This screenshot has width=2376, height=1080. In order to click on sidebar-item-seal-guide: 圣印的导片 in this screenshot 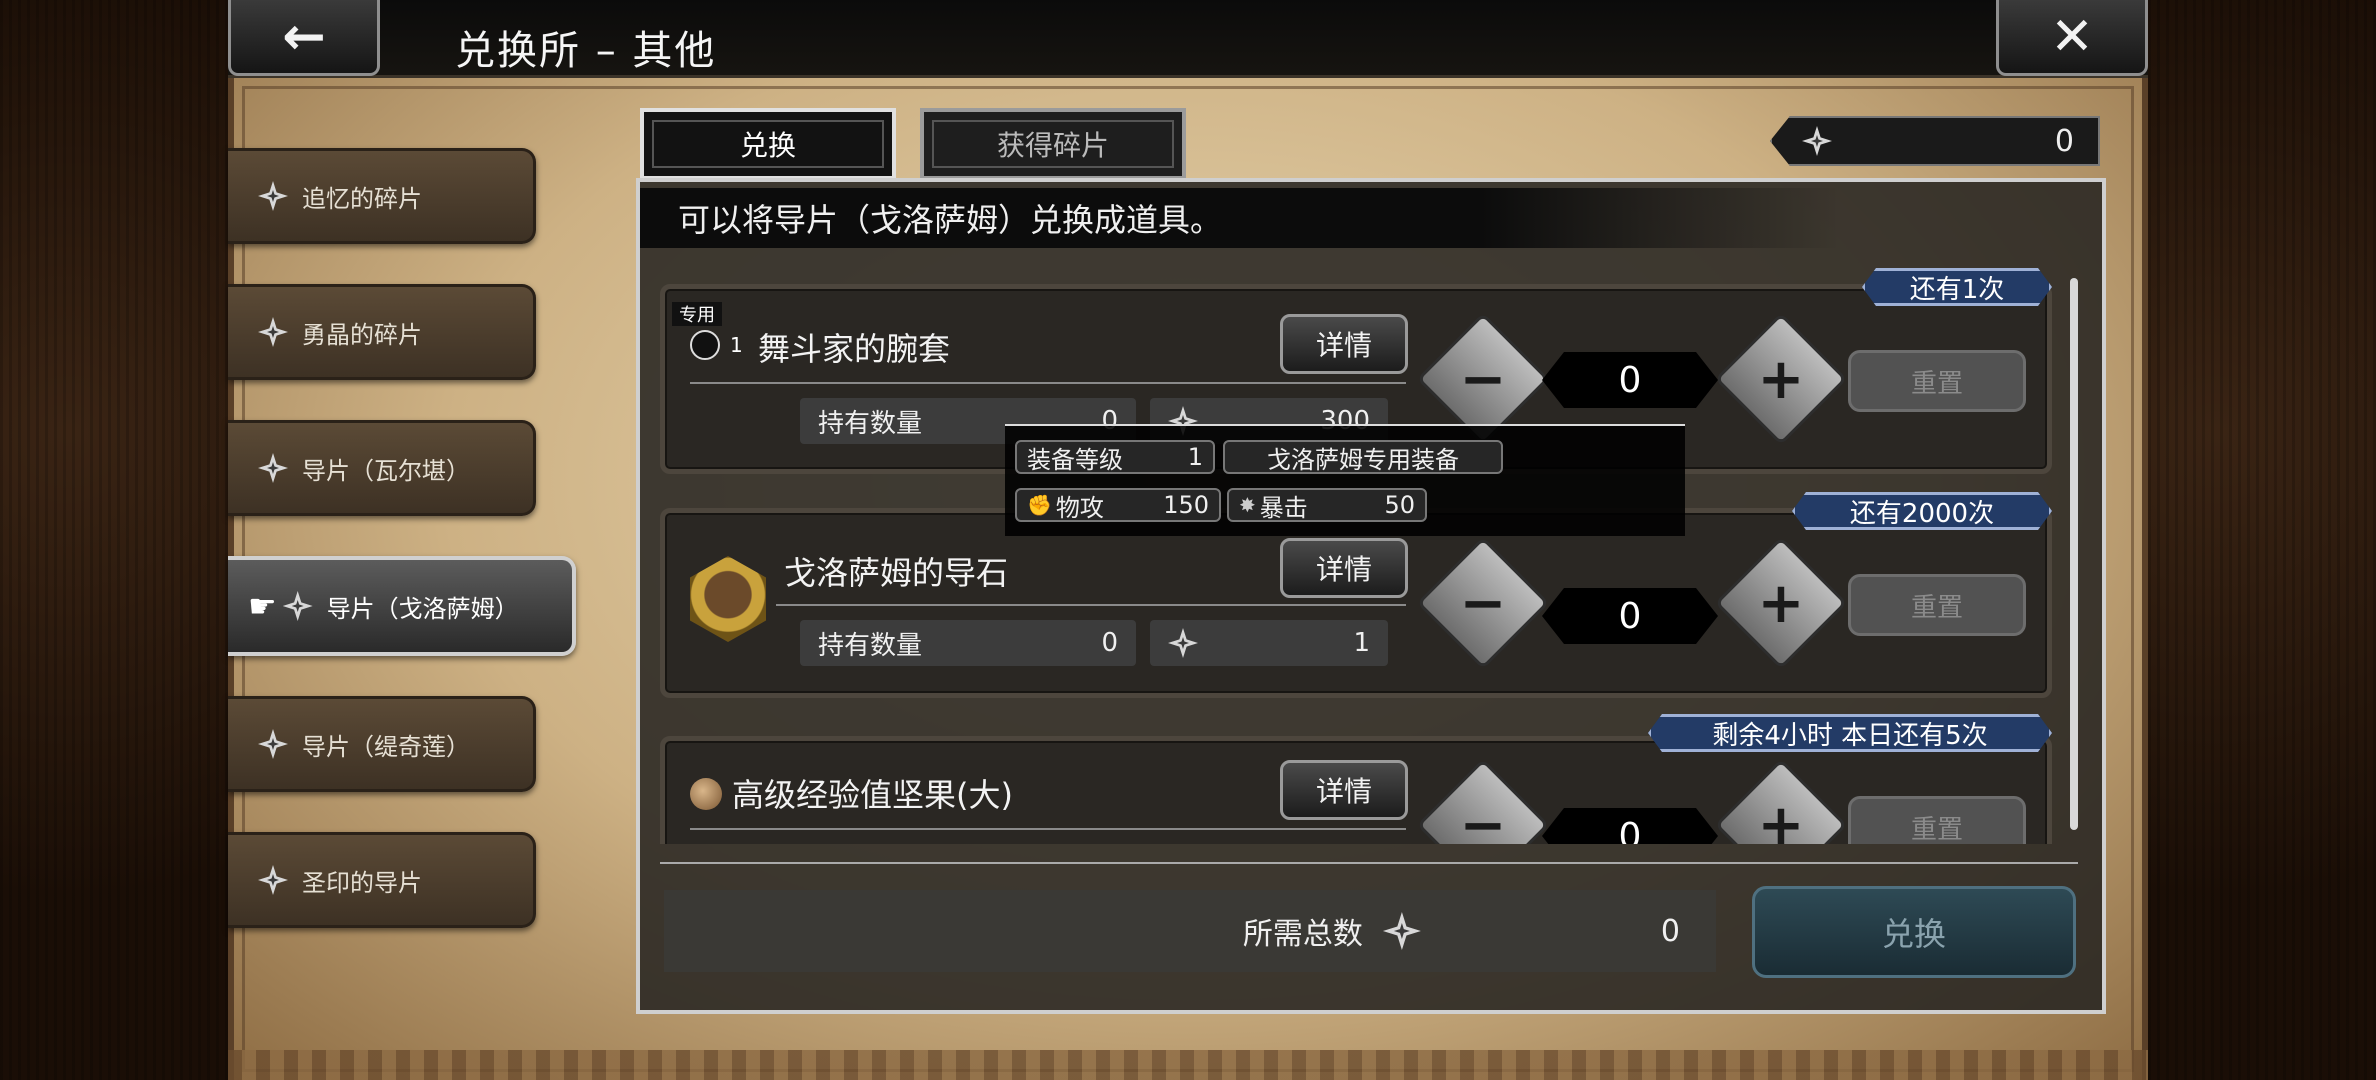, I will do `click(382, 880)`.